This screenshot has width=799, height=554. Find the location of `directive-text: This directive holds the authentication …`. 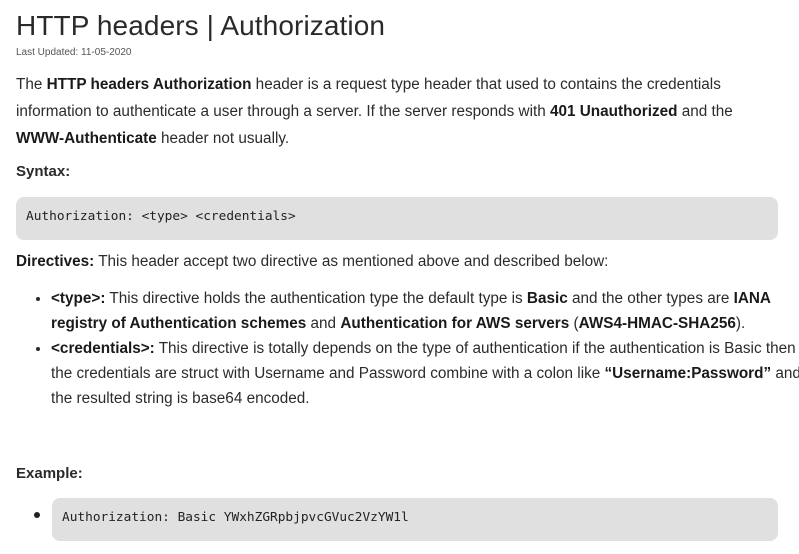

directive-text: This directive holds the authentication … is located at coordinates (316, 298).